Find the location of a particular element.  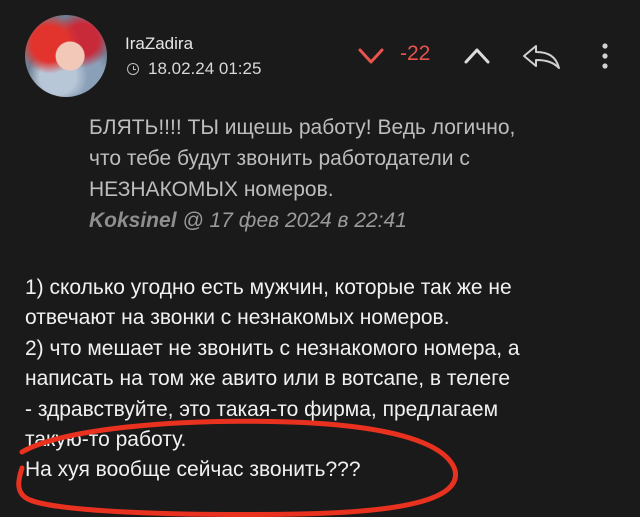

avatar is located at coordinates (66, 56).